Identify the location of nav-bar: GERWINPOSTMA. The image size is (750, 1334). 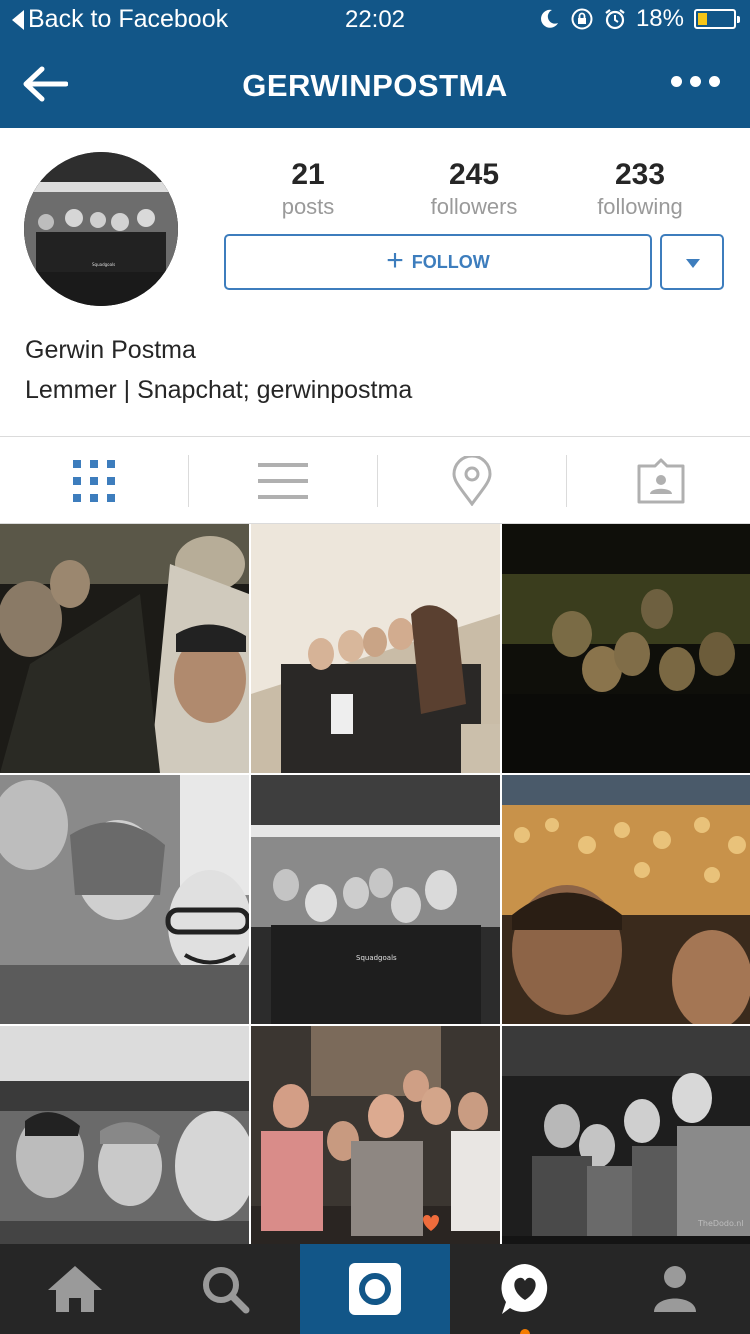
(375, 84).